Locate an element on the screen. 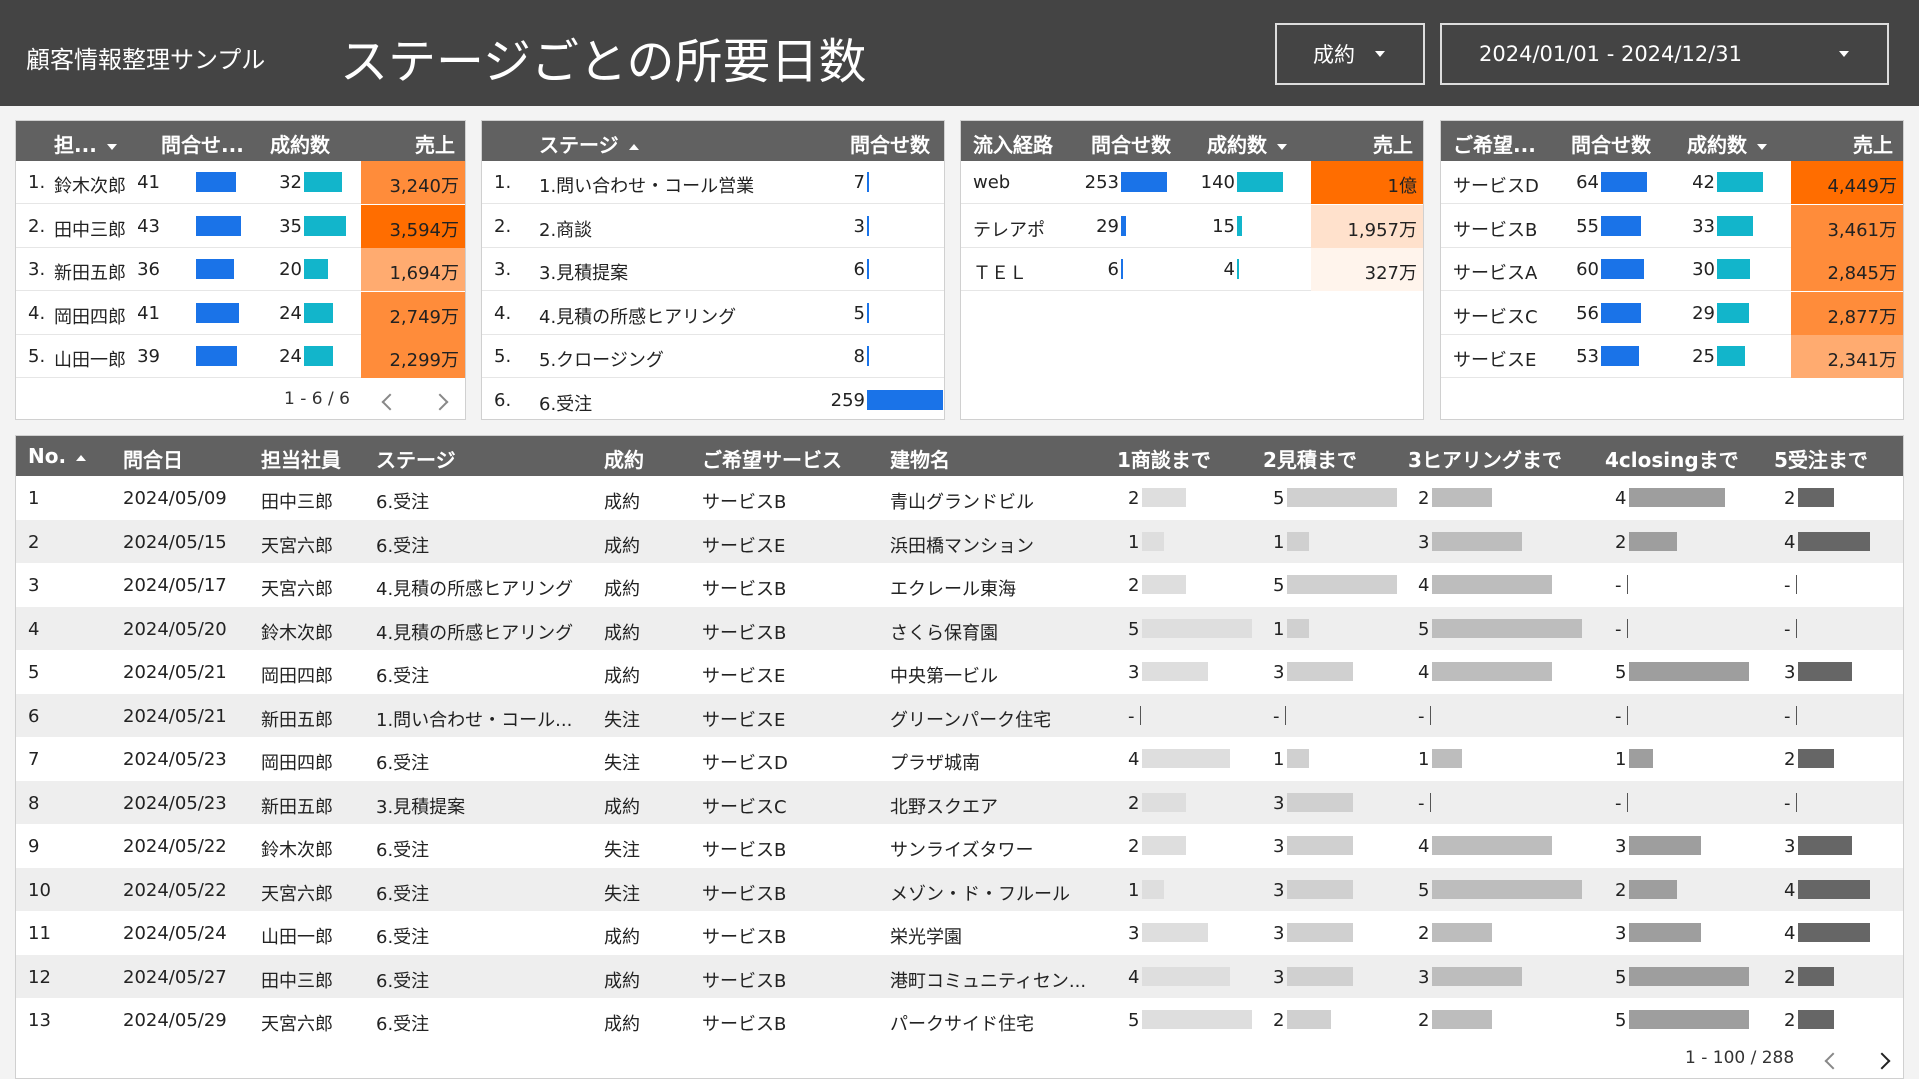 This screenshot has width=1919, height=1079. col-header-no: No. is located at coordinates (57, 456).